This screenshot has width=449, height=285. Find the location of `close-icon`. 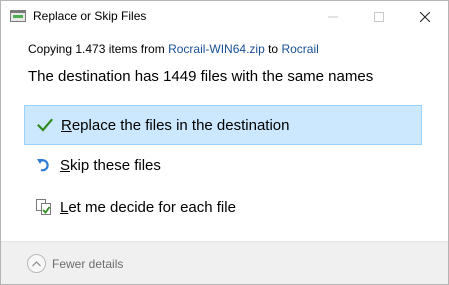

close-icon is located at coordinates (425, 16).